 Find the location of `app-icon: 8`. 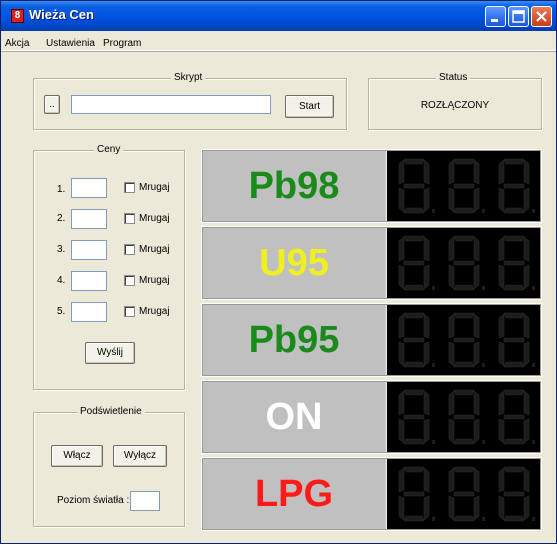

app-icon: 8 is located at coordinates (17, 16).